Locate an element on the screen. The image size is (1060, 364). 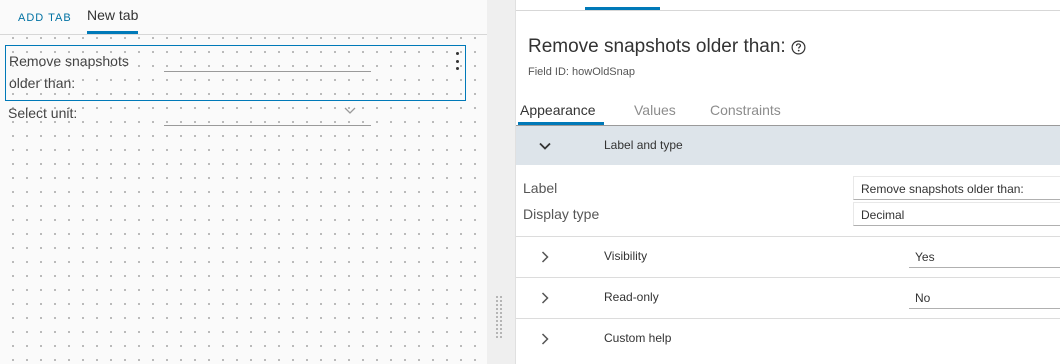
tab-appearance: Appearance is located at coordinates (558, 110).